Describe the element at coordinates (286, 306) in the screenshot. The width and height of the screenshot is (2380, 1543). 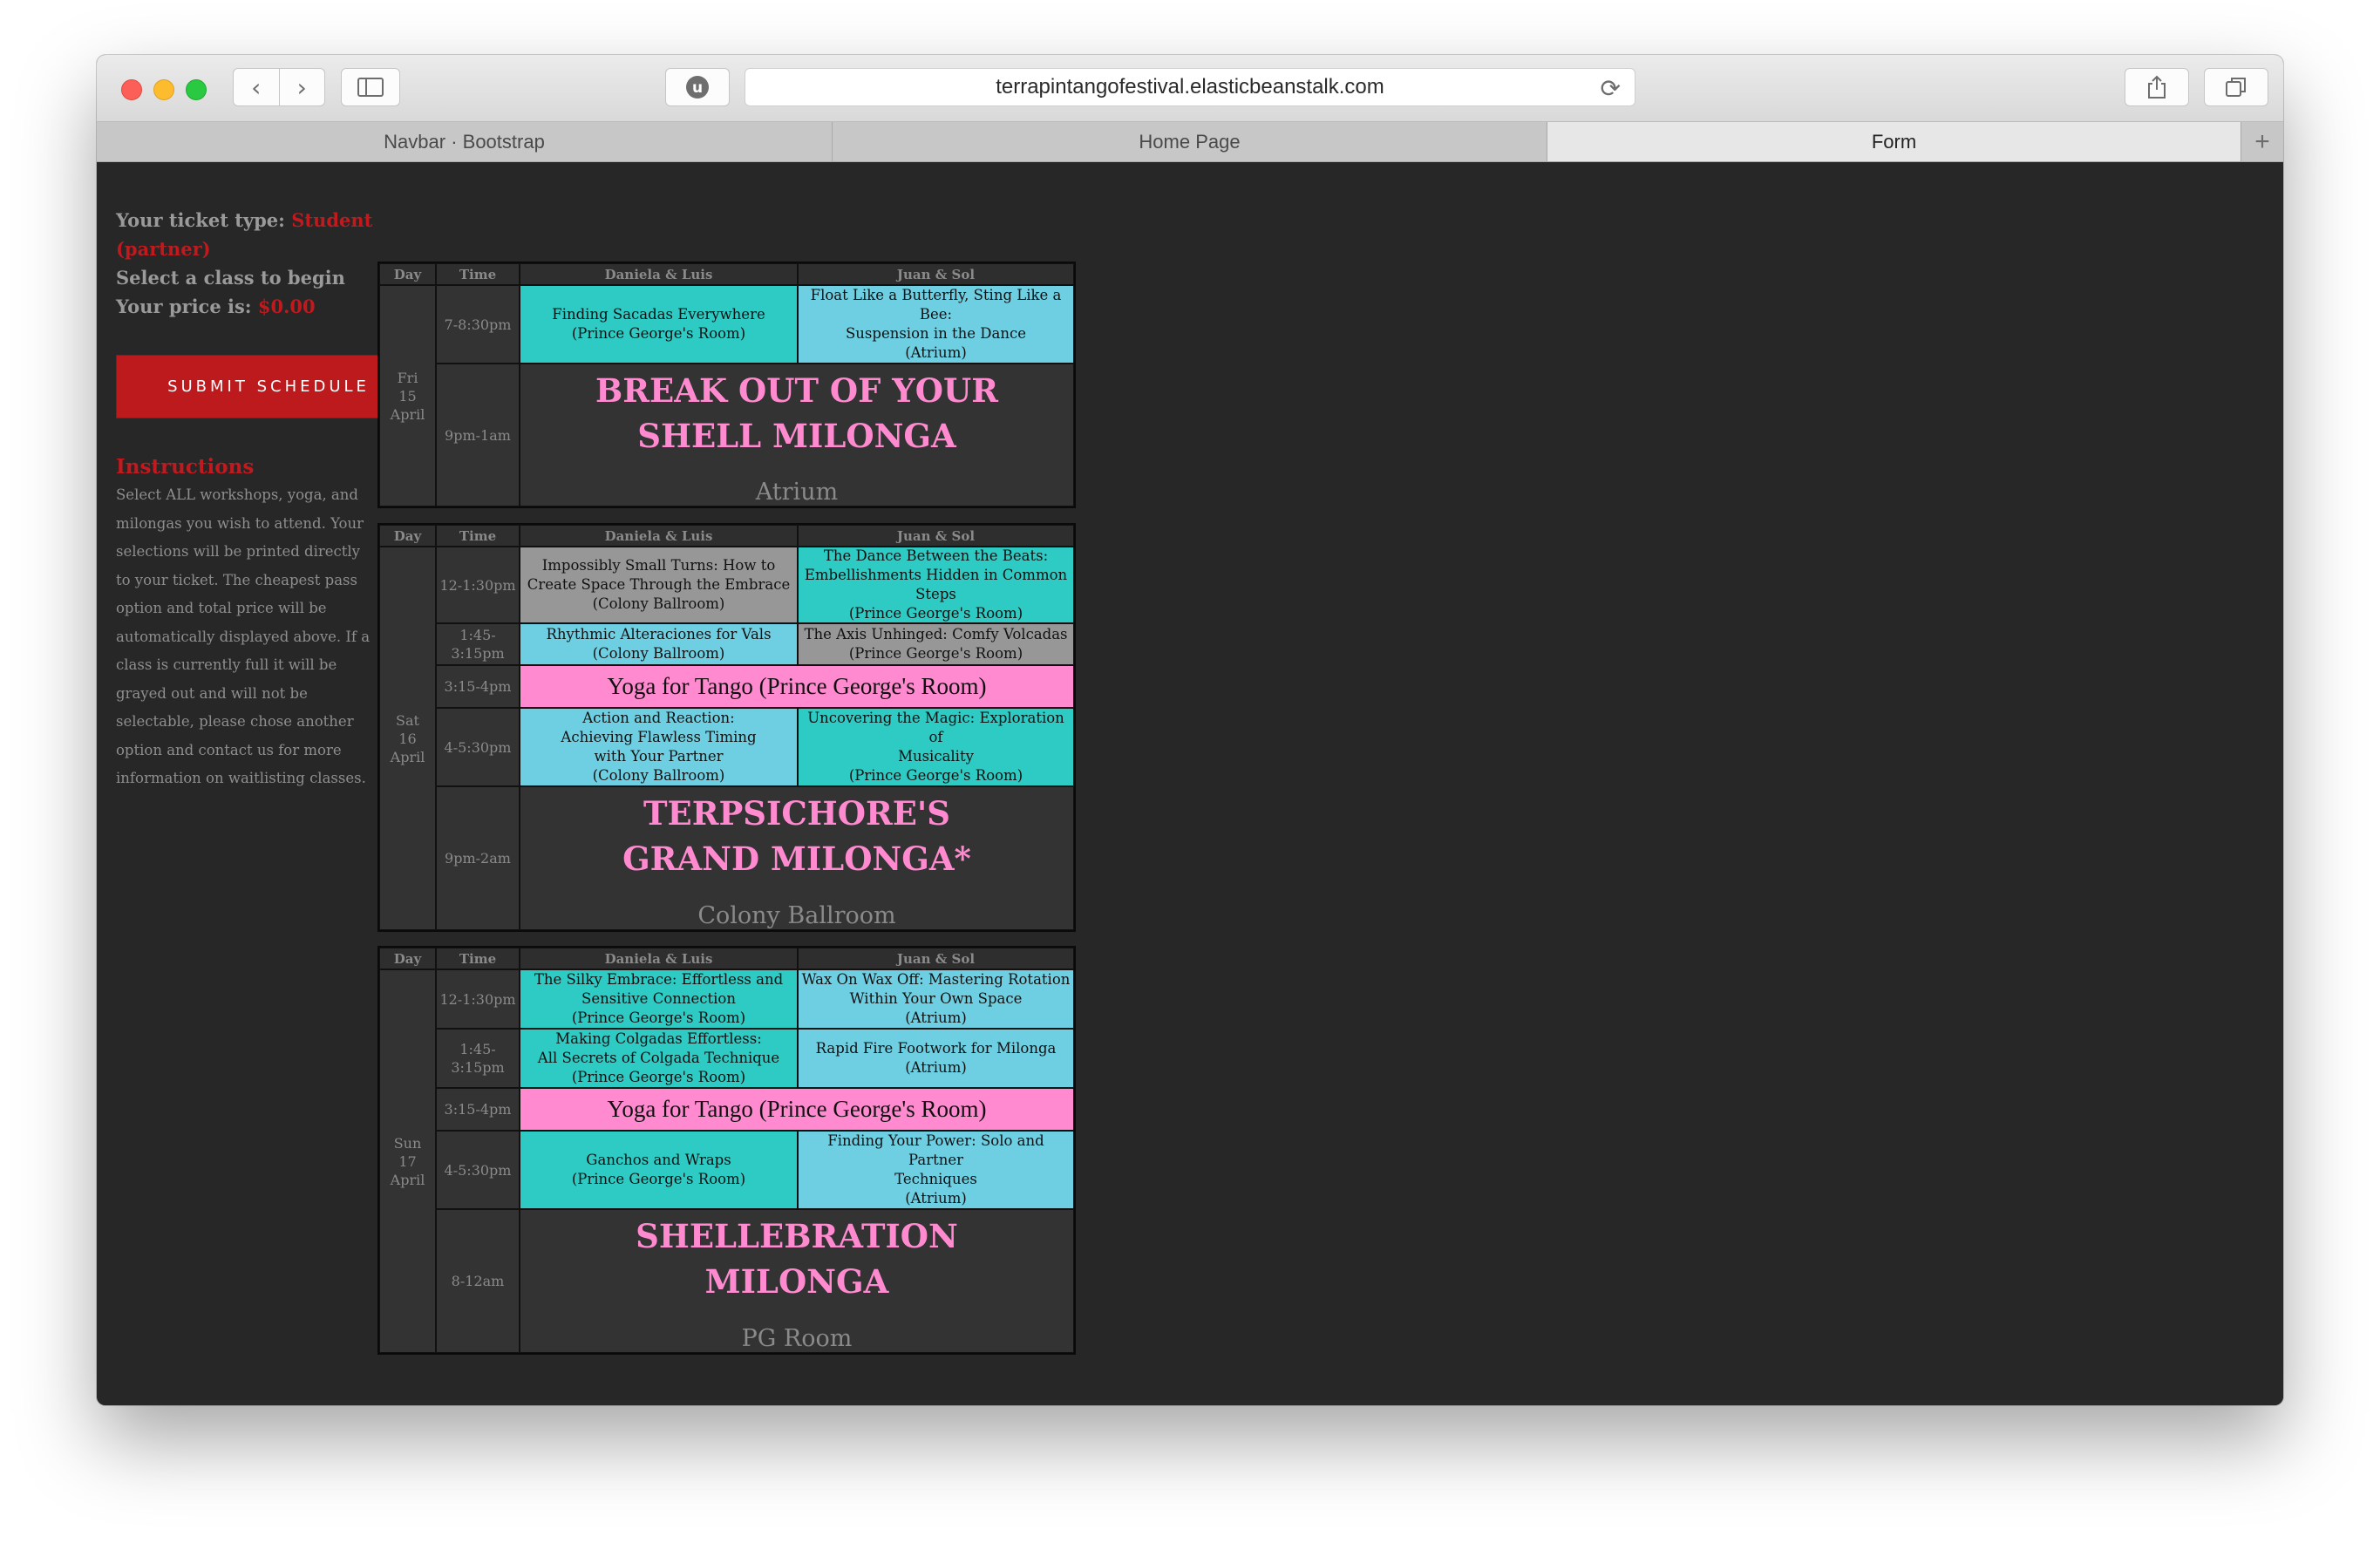
I see `price-value: $0.00` at that location.